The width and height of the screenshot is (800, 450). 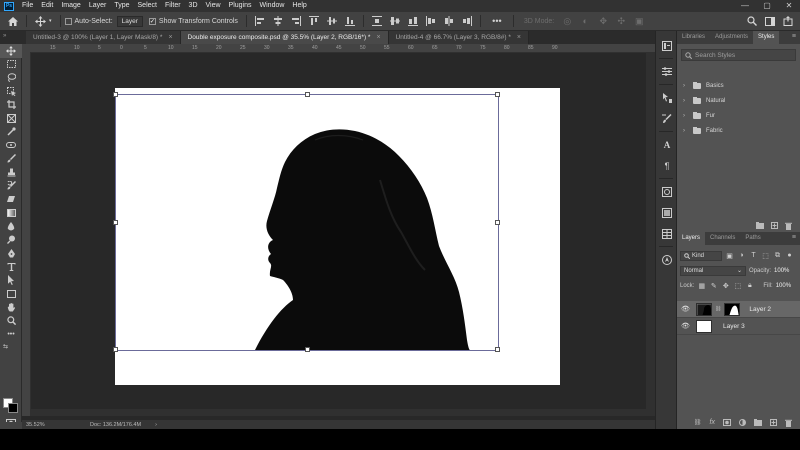 What do you see at coordinates (42, 425) in the screenshot?
I see `zoom-level: 35.52%` at bounding box center [42, 425].